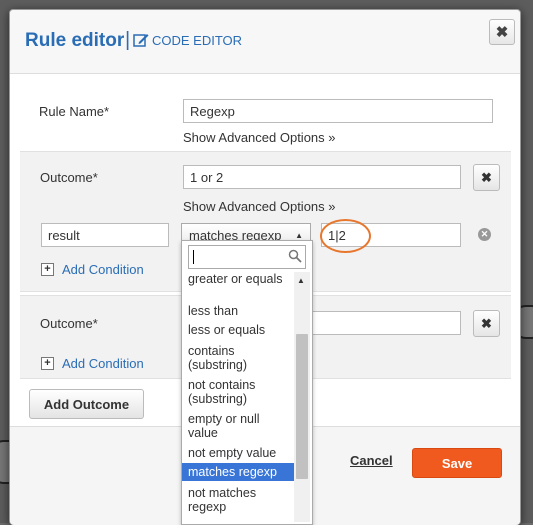 Image resolution: width=533 pixels, height=525 pixels. What do you see at coordinates (238, 312) in the screenshot?
I see `dropdown-option: less than` at bounding box center [238, 312].